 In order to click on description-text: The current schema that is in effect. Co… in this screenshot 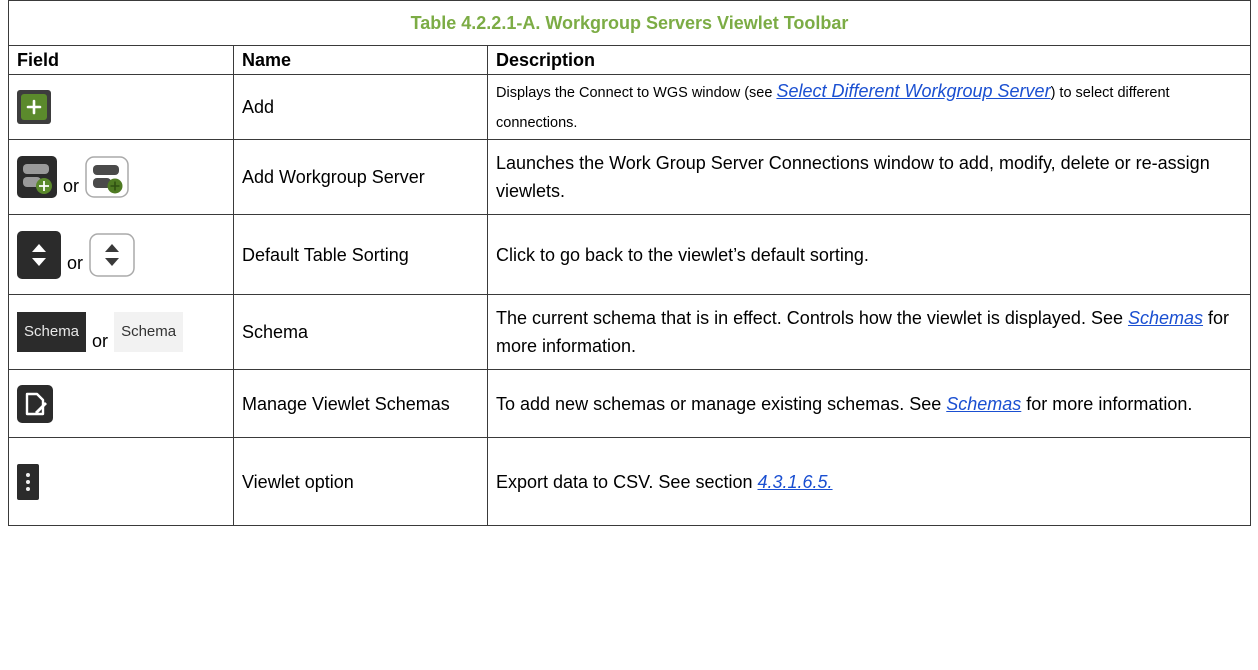, I will do `click(812, 318)`.